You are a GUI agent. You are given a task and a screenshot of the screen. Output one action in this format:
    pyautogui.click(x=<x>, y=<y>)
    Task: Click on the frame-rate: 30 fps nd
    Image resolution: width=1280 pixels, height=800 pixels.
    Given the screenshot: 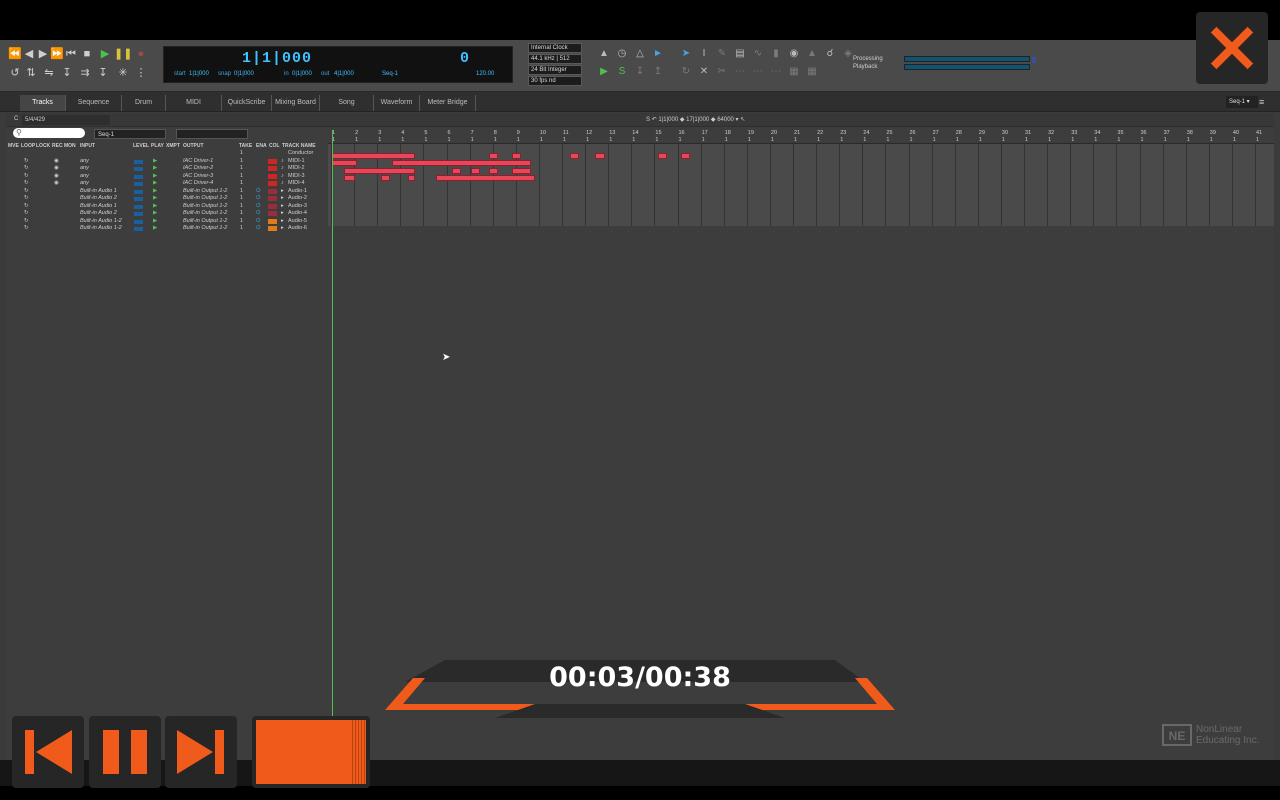 What is the action you would take?
    pyautogui.click(x=555, y=81)
    